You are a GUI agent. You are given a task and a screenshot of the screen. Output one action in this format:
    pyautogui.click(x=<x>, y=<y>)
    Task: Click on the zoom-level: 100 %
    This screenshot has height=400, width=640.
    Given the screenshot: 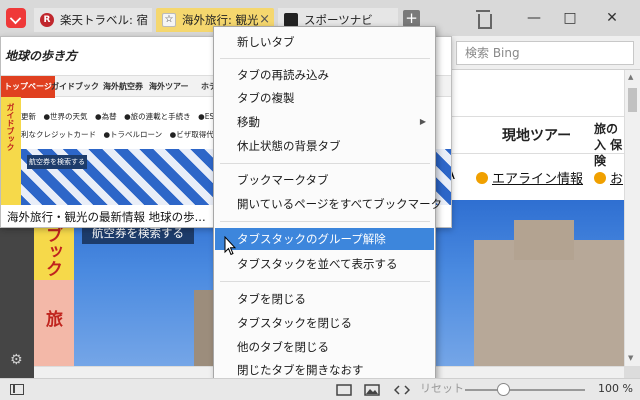 What is the action you would take?
    pyautogui.click(x=615, y=388)
    